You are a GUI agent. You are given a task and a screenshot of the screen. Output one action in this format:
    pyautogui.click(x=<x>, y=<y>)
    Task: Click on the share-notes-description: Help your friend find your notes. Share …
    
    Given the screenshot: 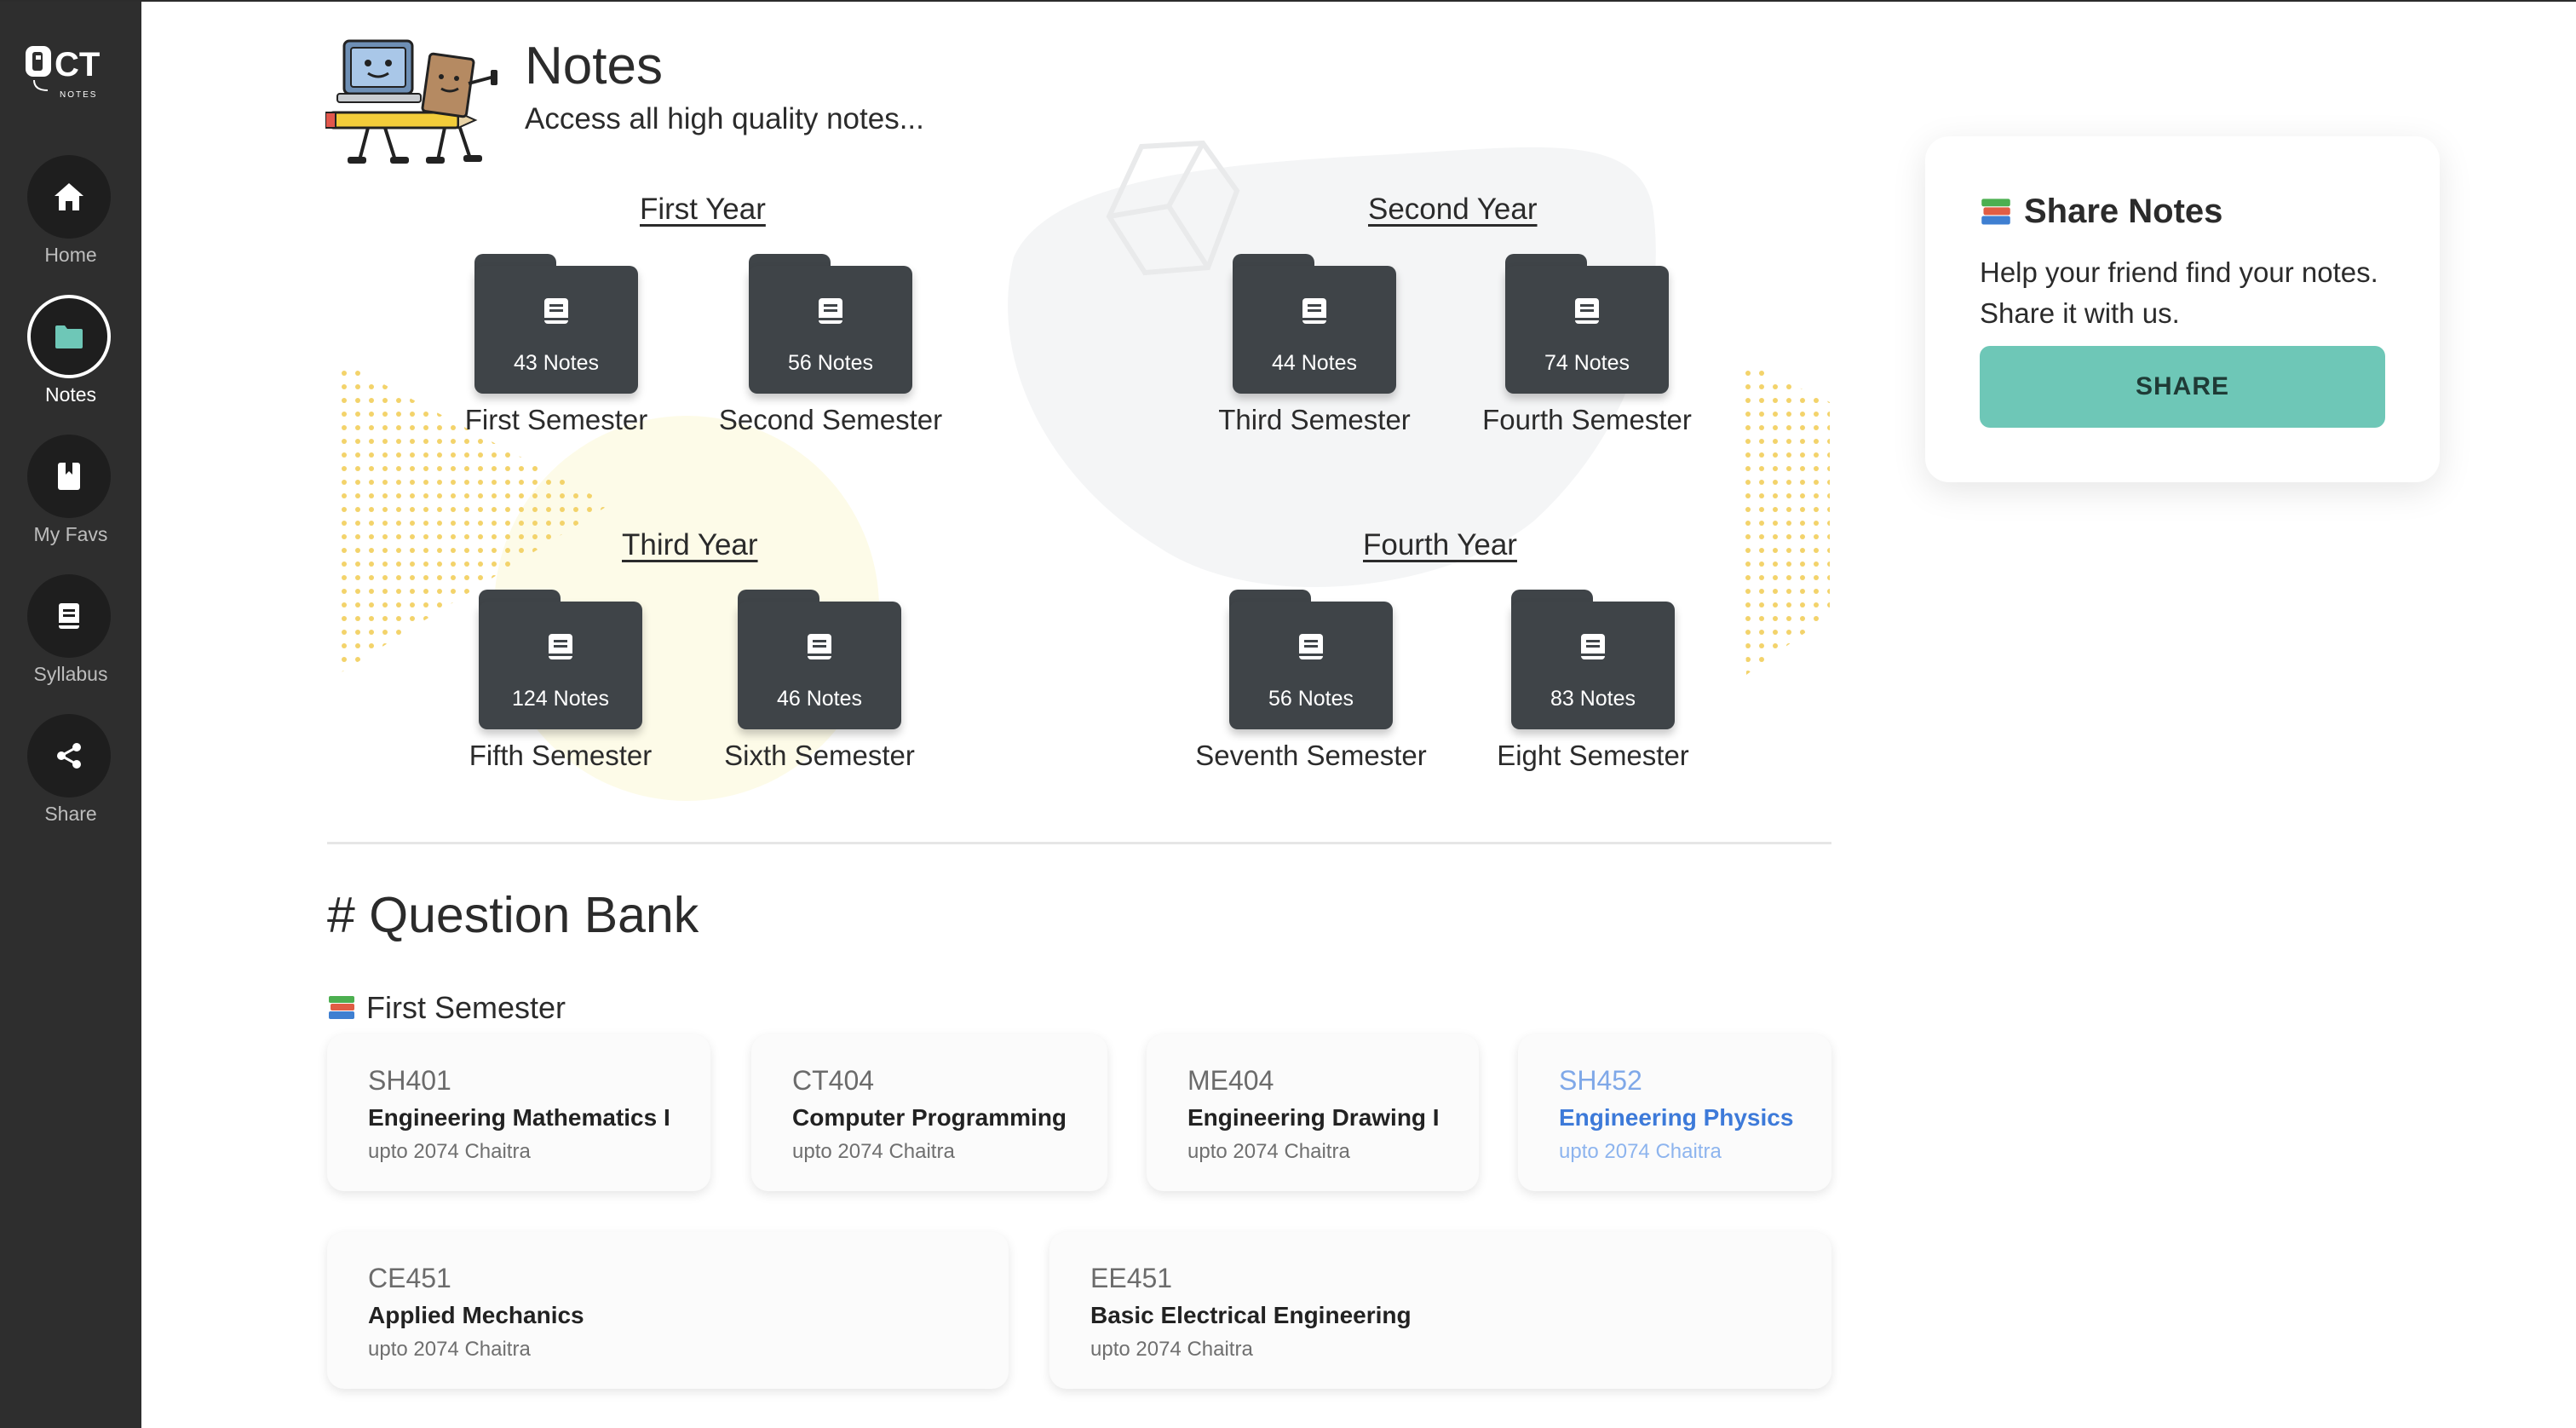 What is the action you would take?
    pyautogui.click(x=2179, y=293)
    